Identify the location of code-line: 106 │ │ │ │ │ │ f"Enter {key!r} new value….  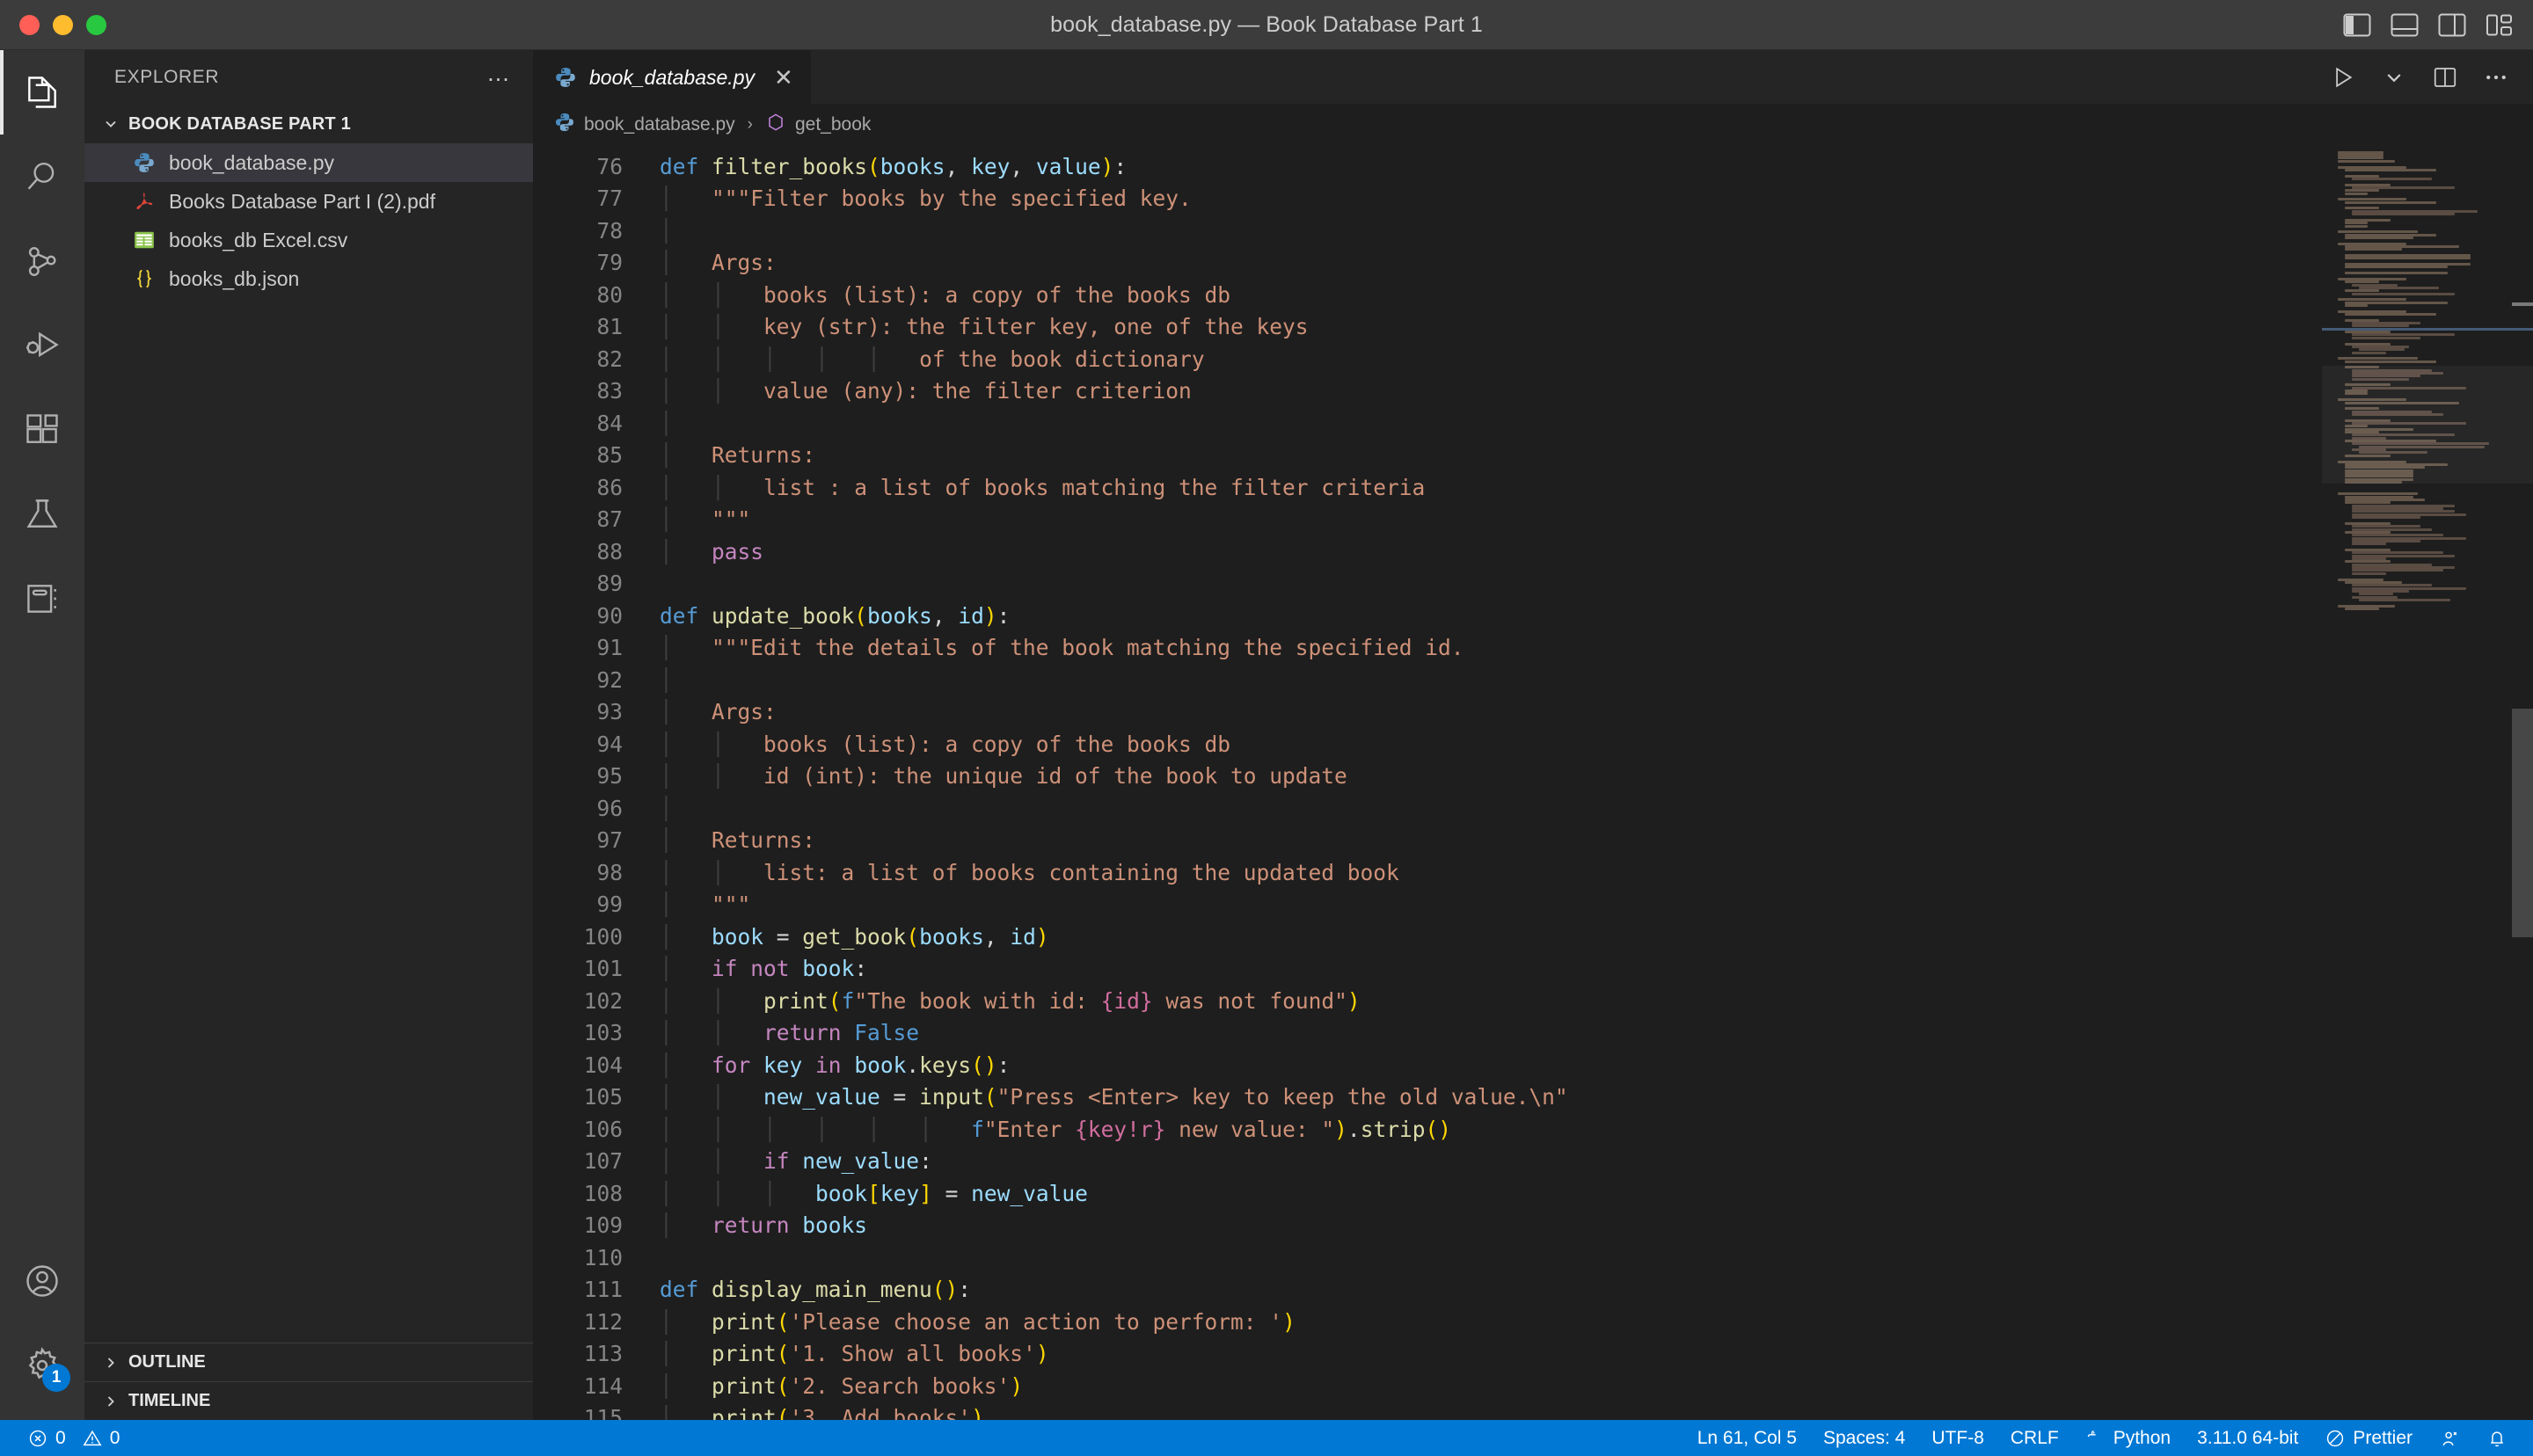
(1427, 1130).